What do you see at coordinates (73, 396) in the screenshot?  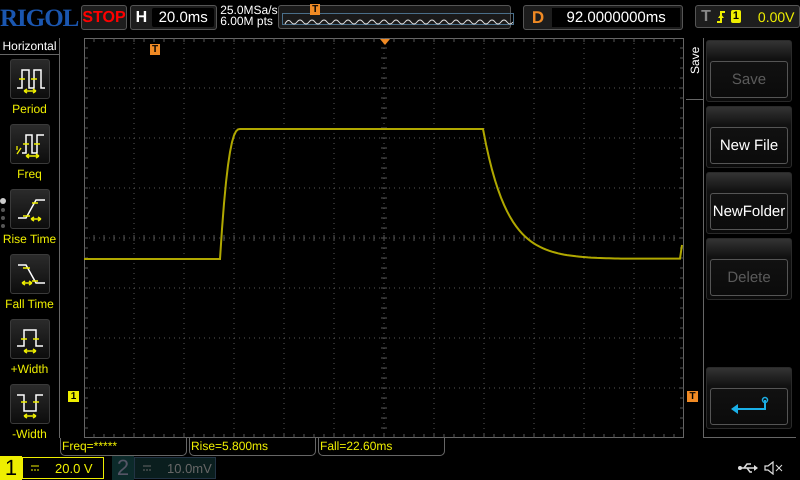 I see `channel-marker: 1` at bounding box center [73, 396].